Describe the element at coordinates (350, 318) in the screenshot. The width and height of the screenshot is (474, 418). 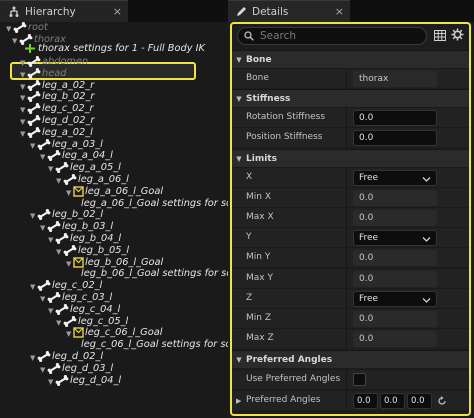
I see `property-row-min-z: Min Z 0.0` at that location.